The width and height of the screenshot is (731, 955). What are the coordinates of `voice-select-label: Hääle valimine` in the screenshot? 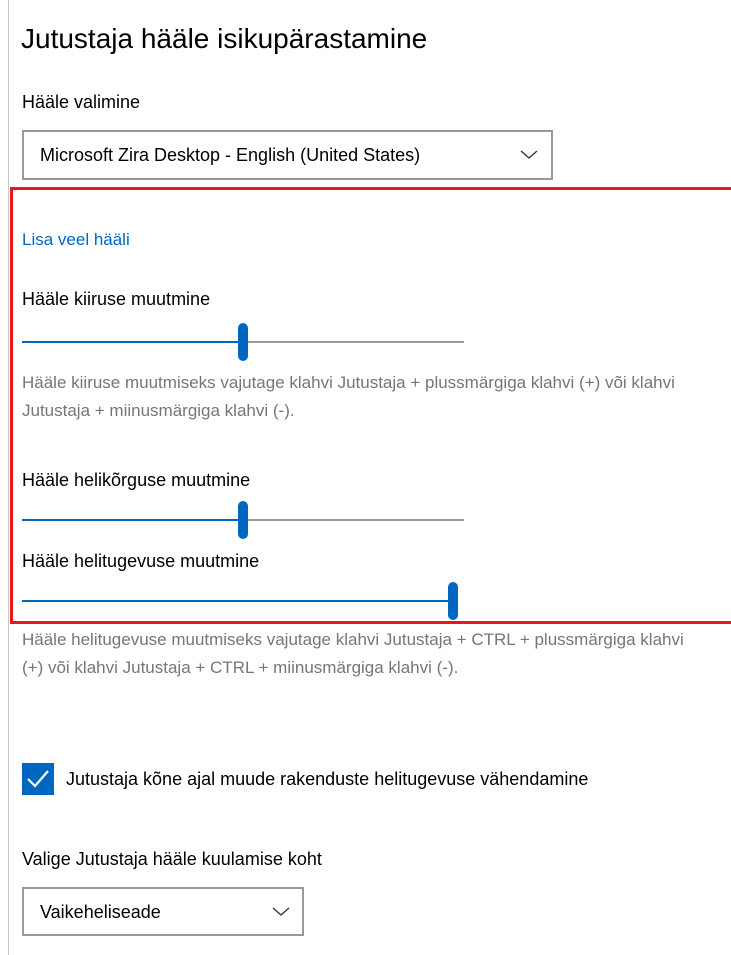 It's located at (81, 102).